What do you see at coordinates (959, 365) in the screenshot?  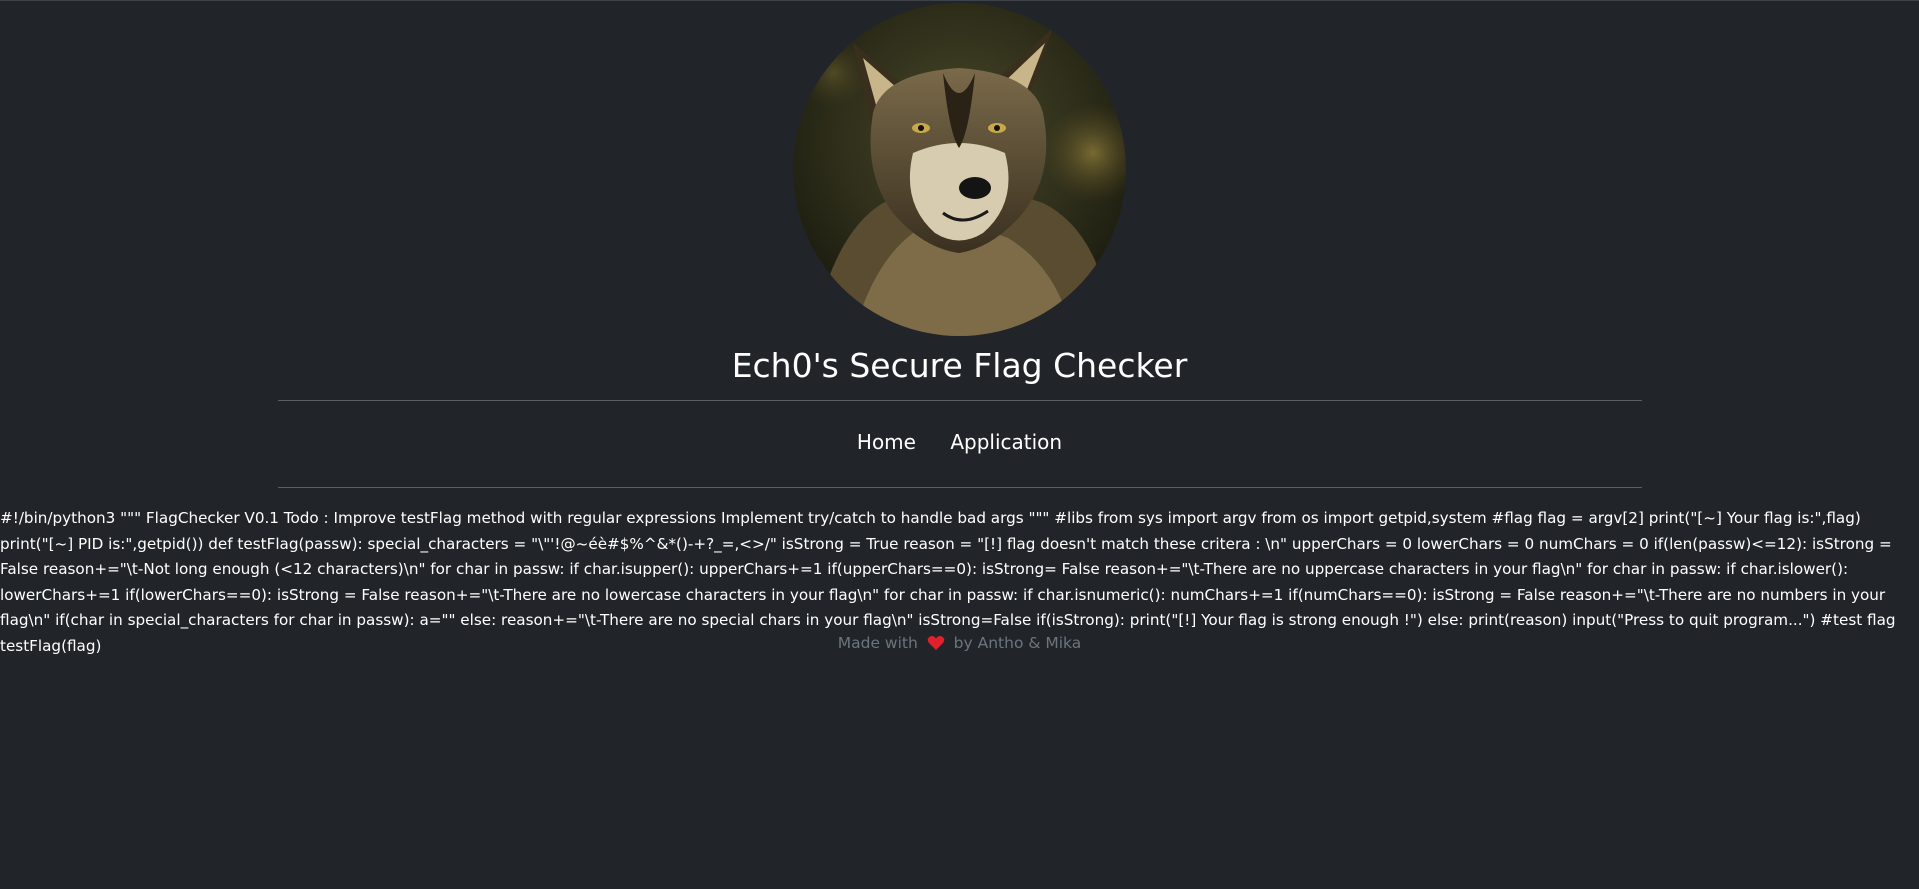 I see `page-title: Ech0's Secure Flag Checker` at bounding box center [959, 365].